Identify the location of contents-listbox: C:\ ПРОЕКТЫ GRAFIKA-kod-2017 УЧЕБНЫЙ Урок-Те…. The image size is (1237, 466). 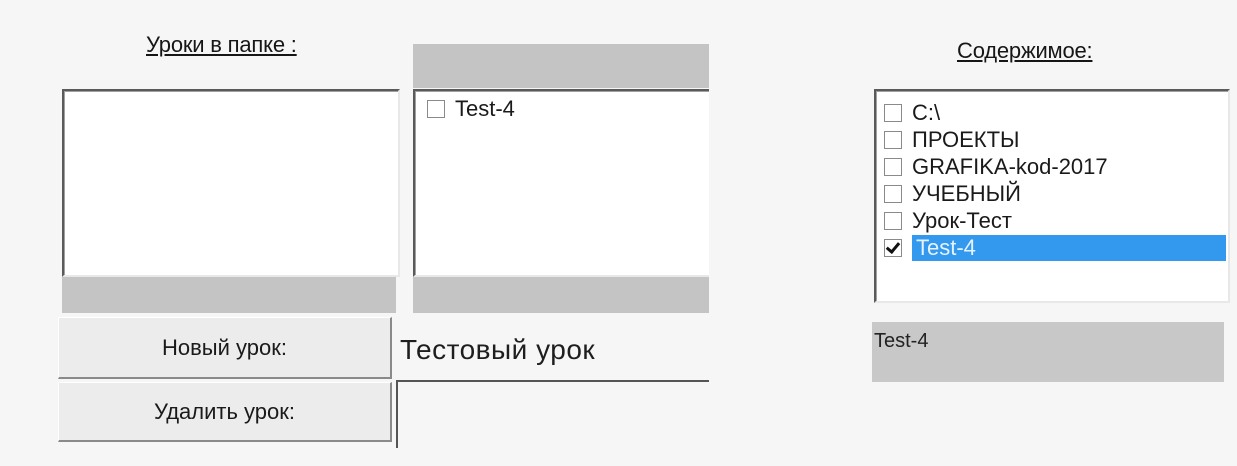
(1052, 196).